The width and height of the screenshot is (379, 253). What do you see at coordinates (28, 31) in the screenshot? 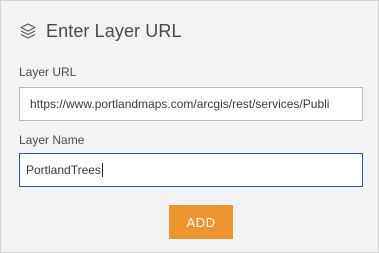
I see `layers-icon` at bounding box center [28, 31].